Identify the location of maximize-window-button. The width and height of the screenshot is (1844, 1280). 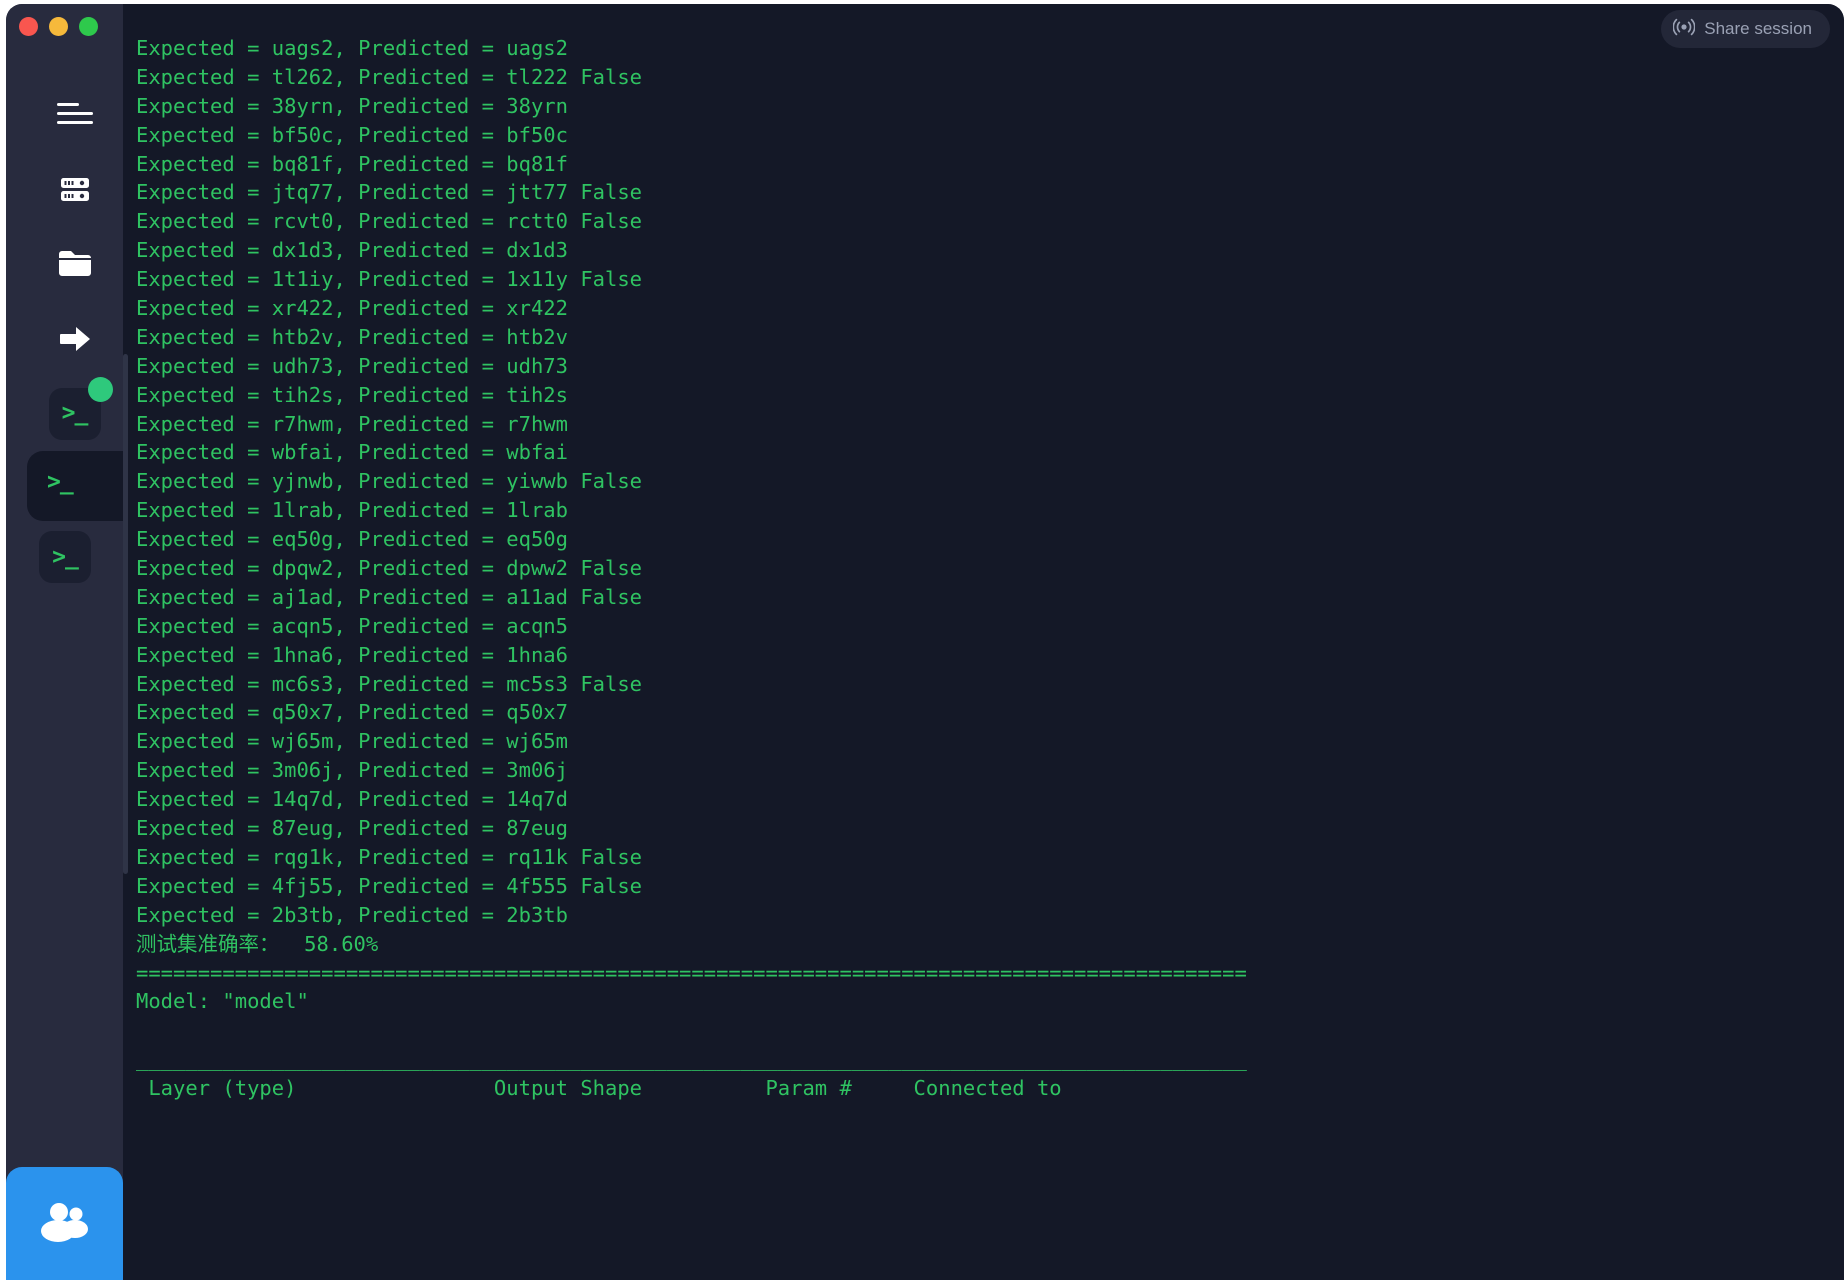
(88, 26).